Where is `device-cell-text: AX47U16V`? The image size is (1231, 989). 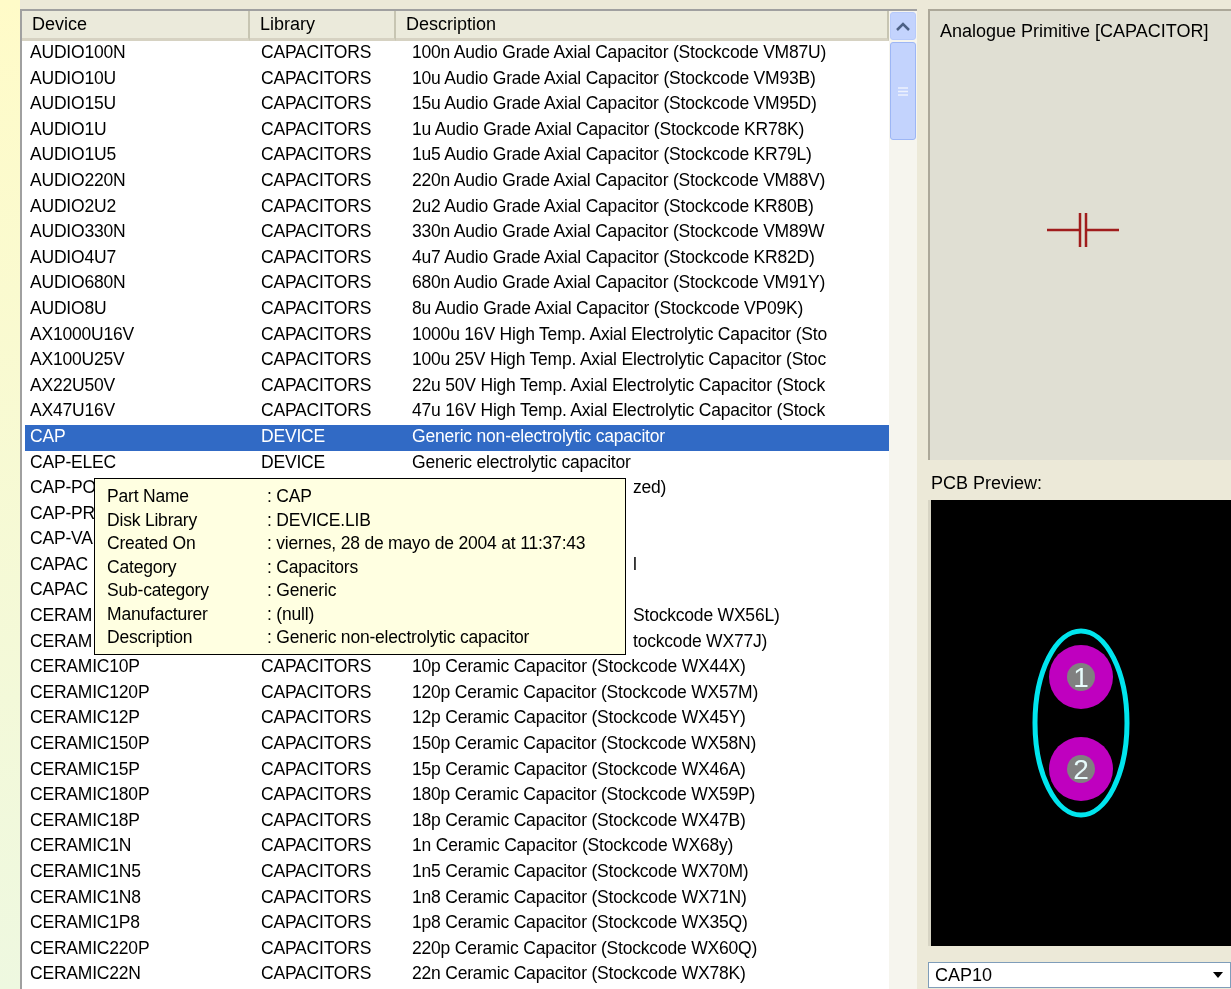
device-cell-text: AX47U16V is located at coordinates (72, 411).